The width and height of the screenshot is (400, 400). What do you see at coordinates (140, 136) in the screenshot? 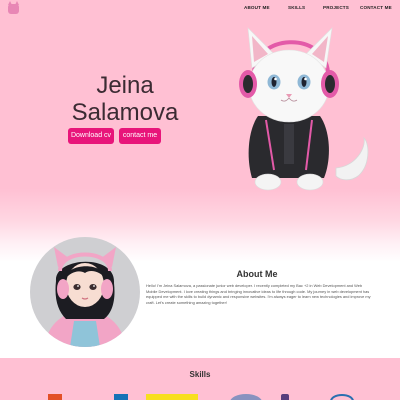
I see `contact-me-button: contact me` at bounding box center [140, 136].